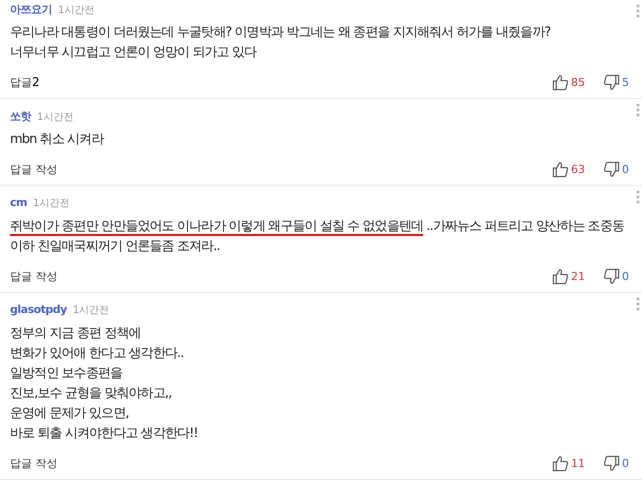  I want to click on like-count: 63, so click(578, 169).